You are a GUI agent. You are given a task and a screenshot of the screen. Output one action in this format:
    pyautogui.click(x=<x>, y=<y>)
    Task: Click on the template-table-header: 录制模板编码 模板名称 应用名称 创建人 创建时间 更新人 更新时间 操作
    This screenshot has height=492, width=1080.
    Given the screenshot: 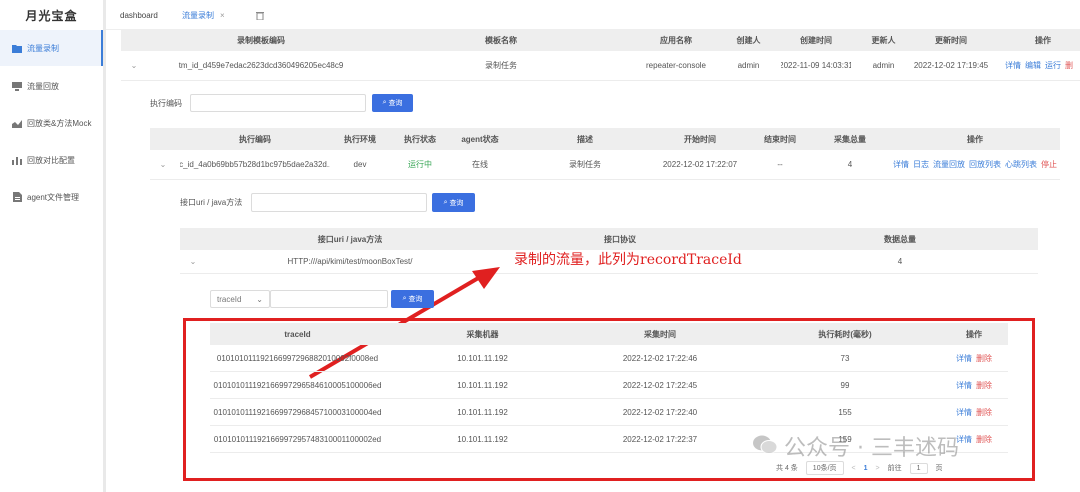 What is the action you would take?
    pyautogui.click(x=600, y=40)
    